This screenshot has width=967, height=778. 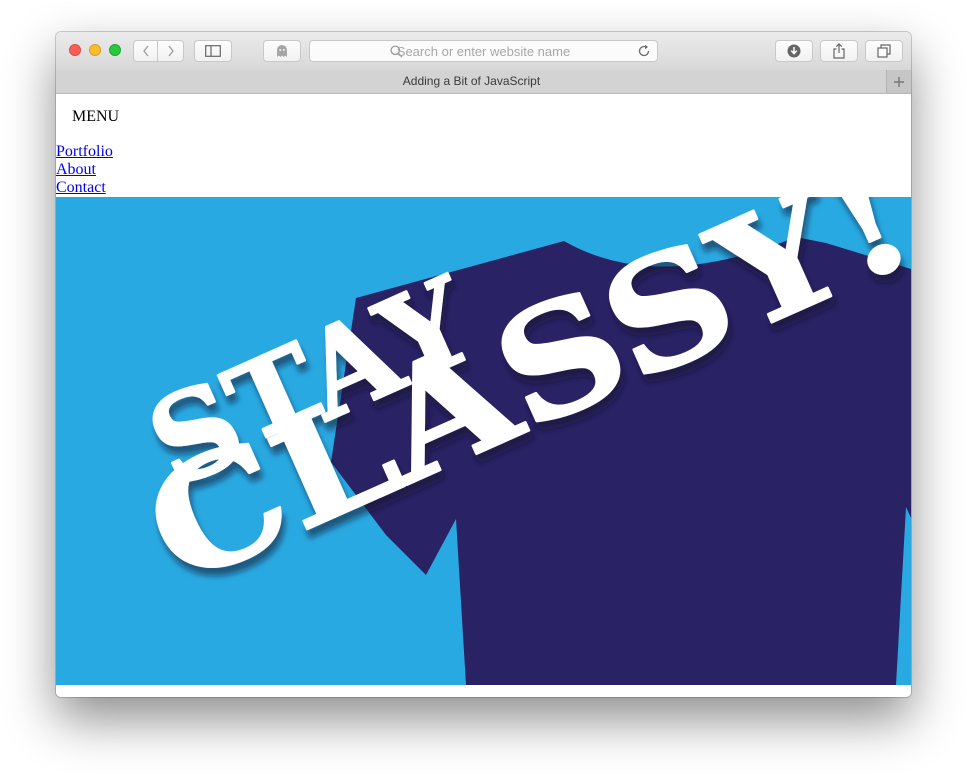 I want to click on download-icon, so click(x=794, y=51).